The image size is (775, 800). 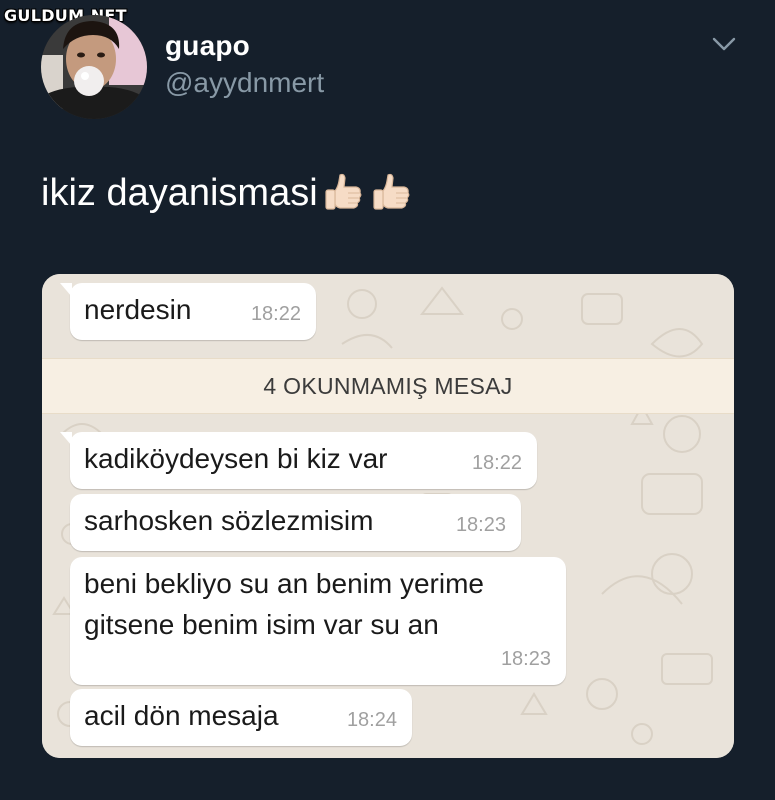 I want to click on message-text: acil dön mesaja, so click(x=181, y=715).